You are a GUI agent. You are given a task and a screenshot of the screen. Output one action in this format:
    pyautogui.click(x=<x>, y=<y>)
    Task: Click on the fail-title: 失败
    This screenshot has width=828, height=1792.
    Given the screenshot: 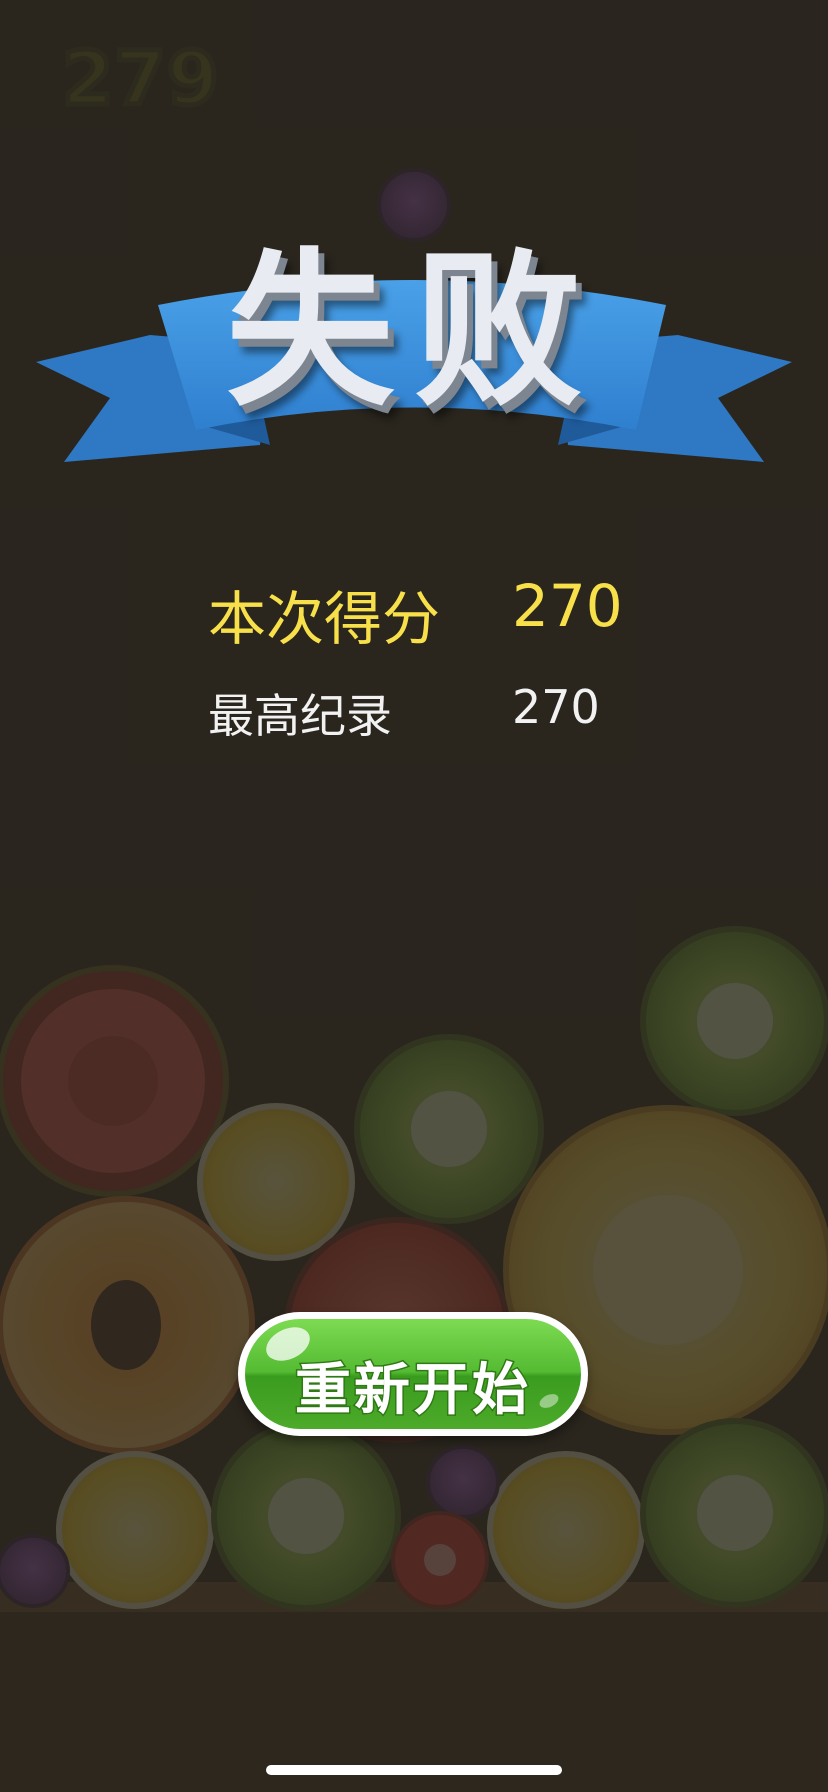 What is the action you would take?
    pyautogui.click(x=414, y=331)
    